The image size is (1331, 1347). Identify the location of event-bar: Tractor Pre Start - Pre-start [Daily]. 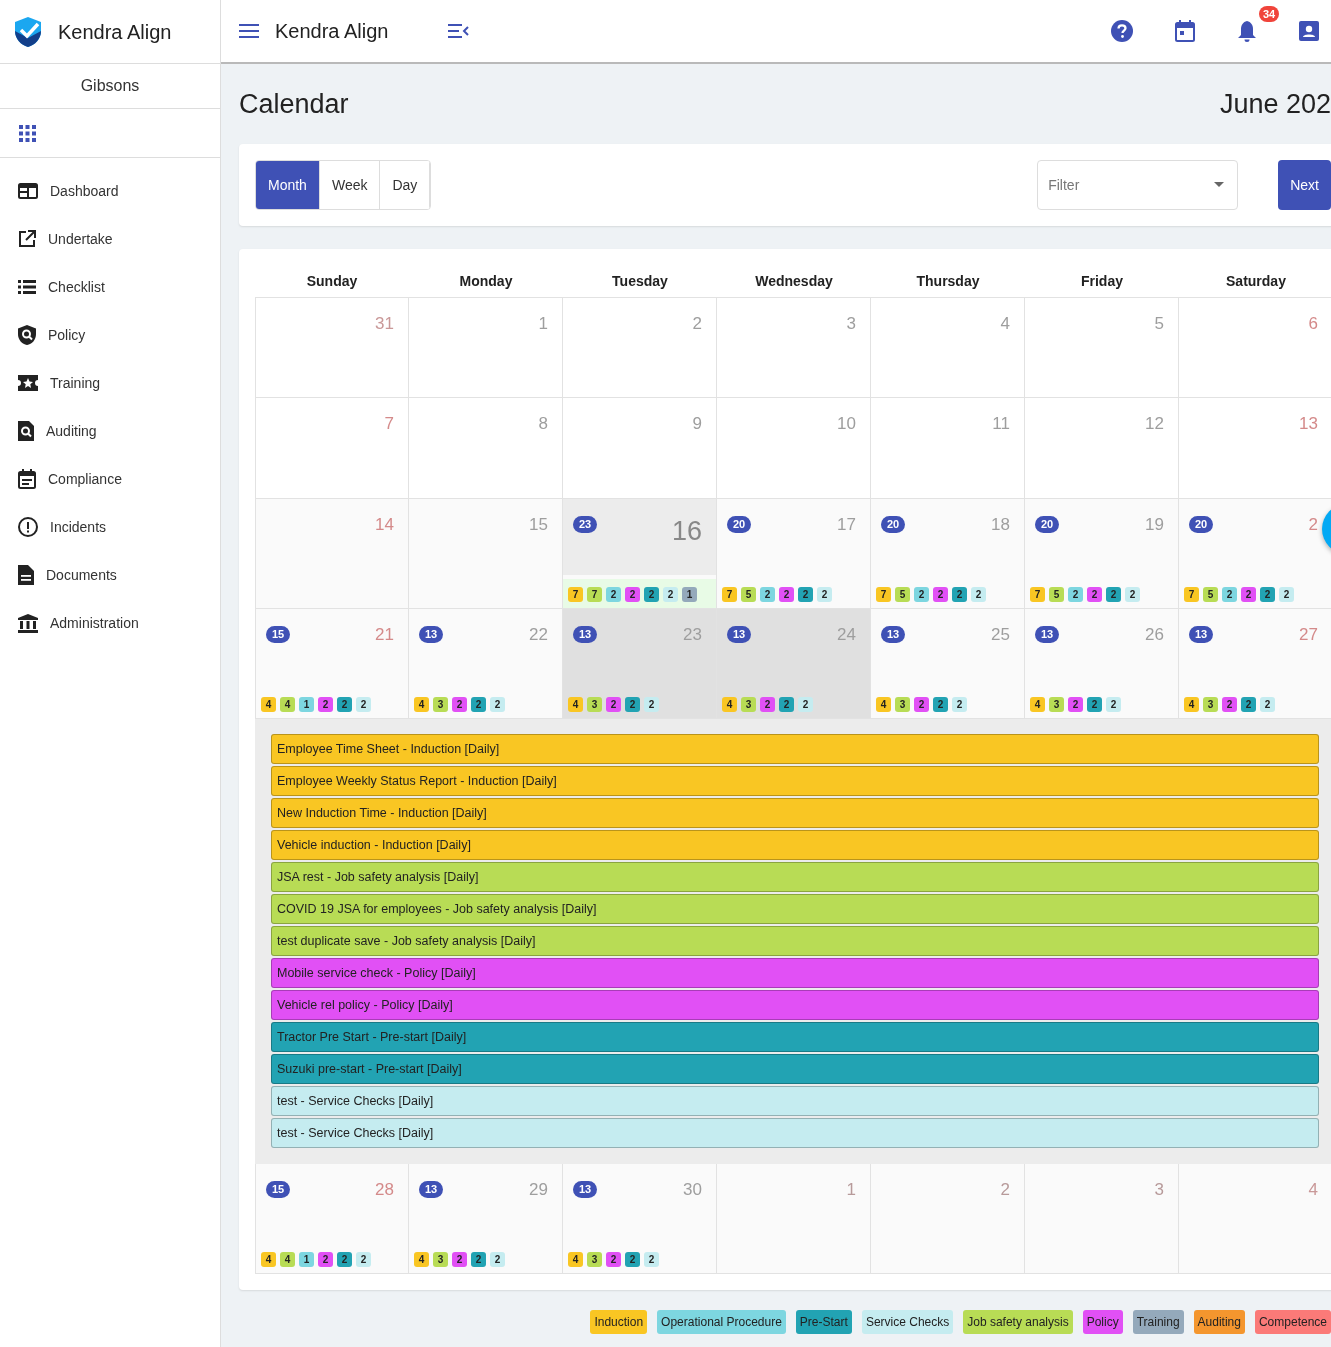
(795, 1037).